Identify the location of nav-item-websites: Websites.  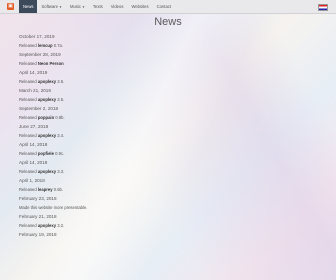
(139, 6).